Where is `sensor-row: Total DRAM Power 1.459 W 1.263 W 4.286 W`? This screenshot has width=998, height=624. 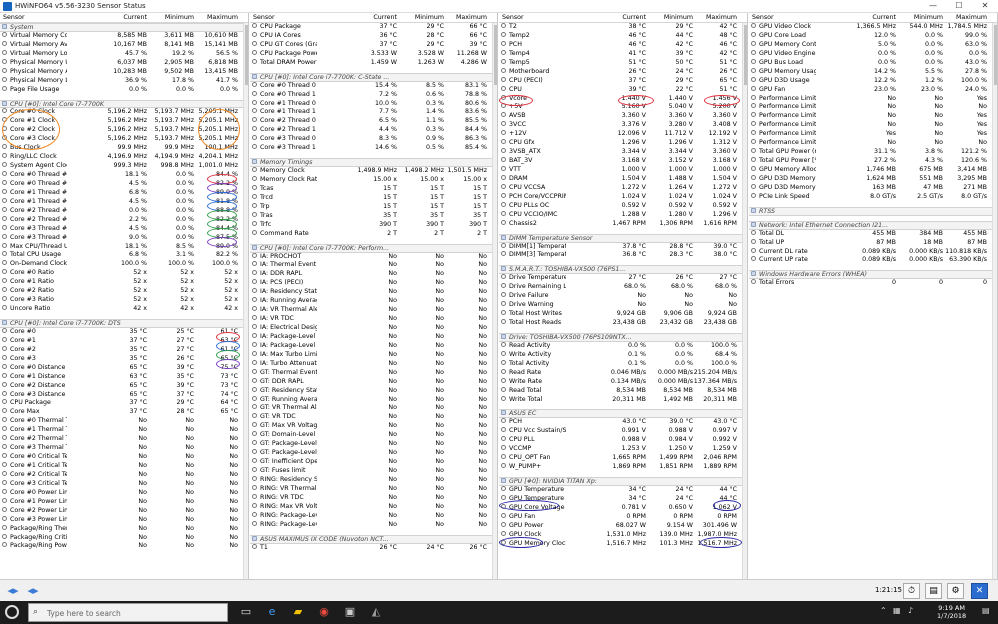
sensor-row: Total DRAM Power 1.459 W 1.263 W 4.286 W is located at coordinates (373, 63).